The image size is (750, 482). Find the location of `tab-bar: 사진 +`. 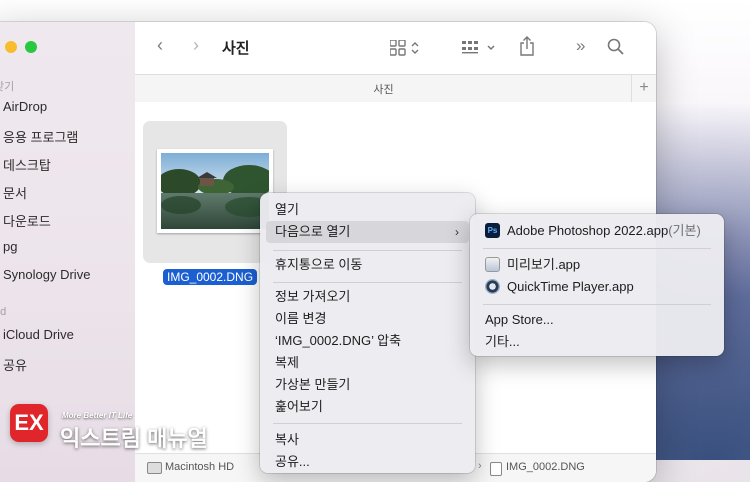

tab-bar: 사진 + is located at coordinates (395, 88).